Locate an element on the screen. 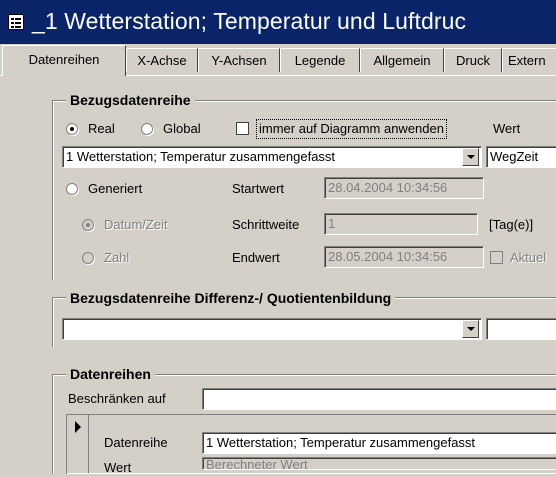 The height and width of the screenshot is (477, 556). beschraenken-field is located at coordinates (379, 399).